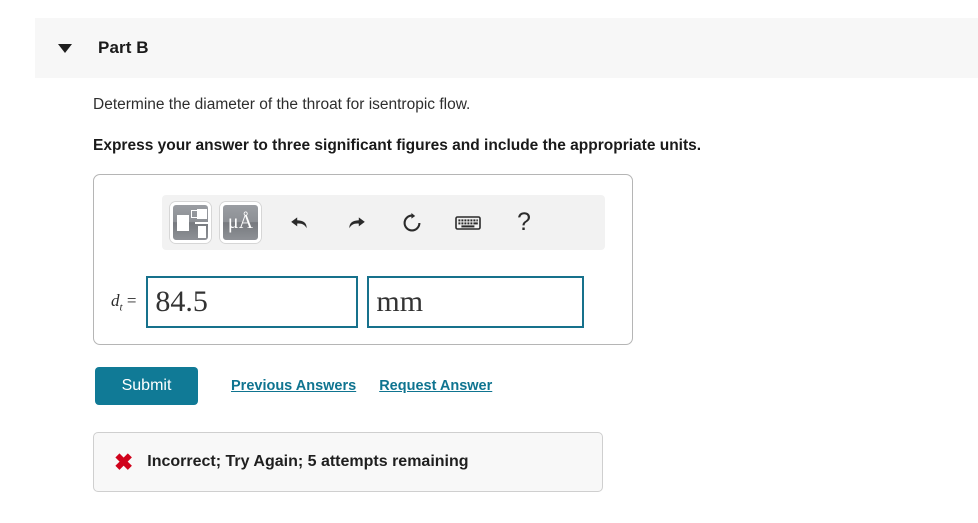  Describe the element at coordinates (123, 302) in the screenshot. I see `variable-label: dt =` at that location.